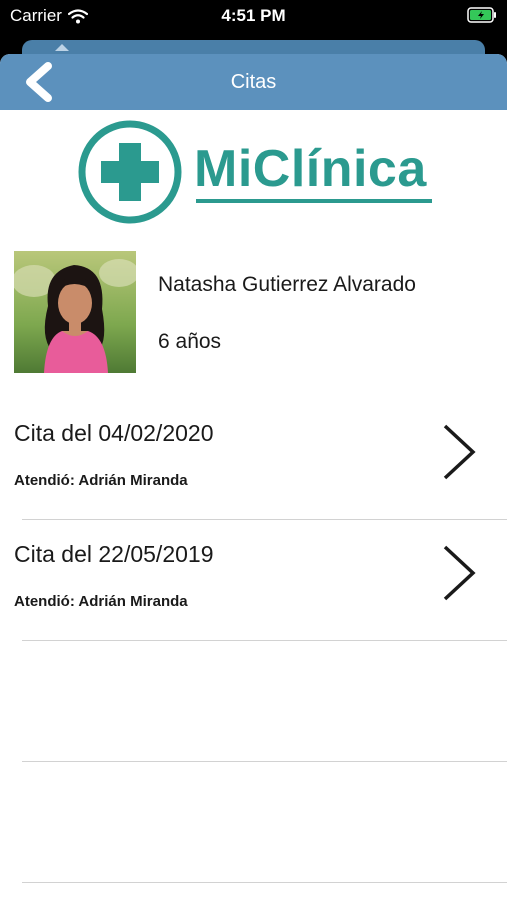 This screenshot has height=900, width=507. I want to click on medical-cross-icon, so click(130, 172).